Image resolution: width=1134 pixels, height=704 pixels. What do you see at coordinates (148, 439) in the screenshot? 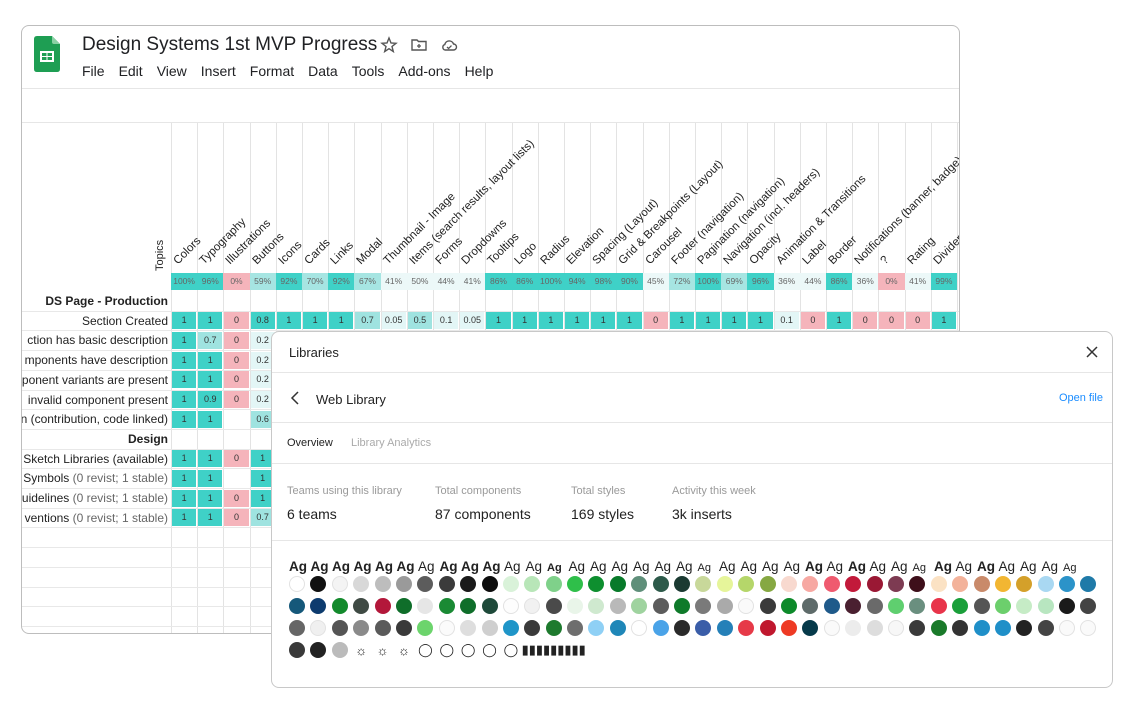
I see `section-header: Design` at bounding box center [148, 439].